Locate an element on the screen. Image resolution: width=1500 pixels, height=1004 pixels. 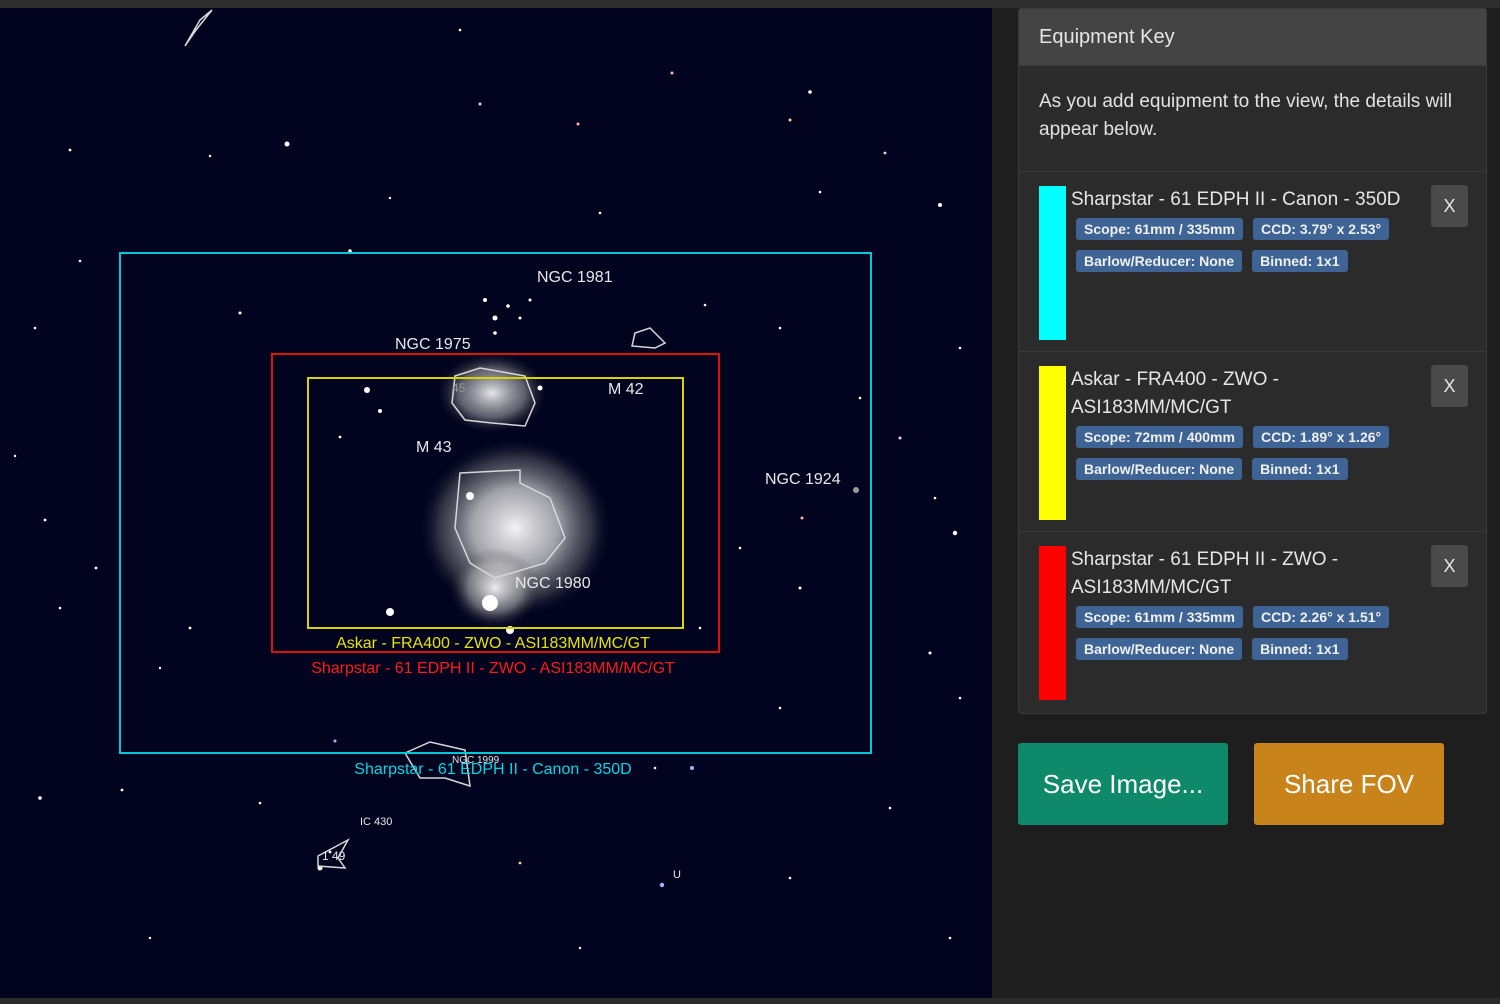
fov-label-sharpstar-canon: Sharpstar - 61 EDPH II - Canon - 350D is located at coordinates (492, 769).